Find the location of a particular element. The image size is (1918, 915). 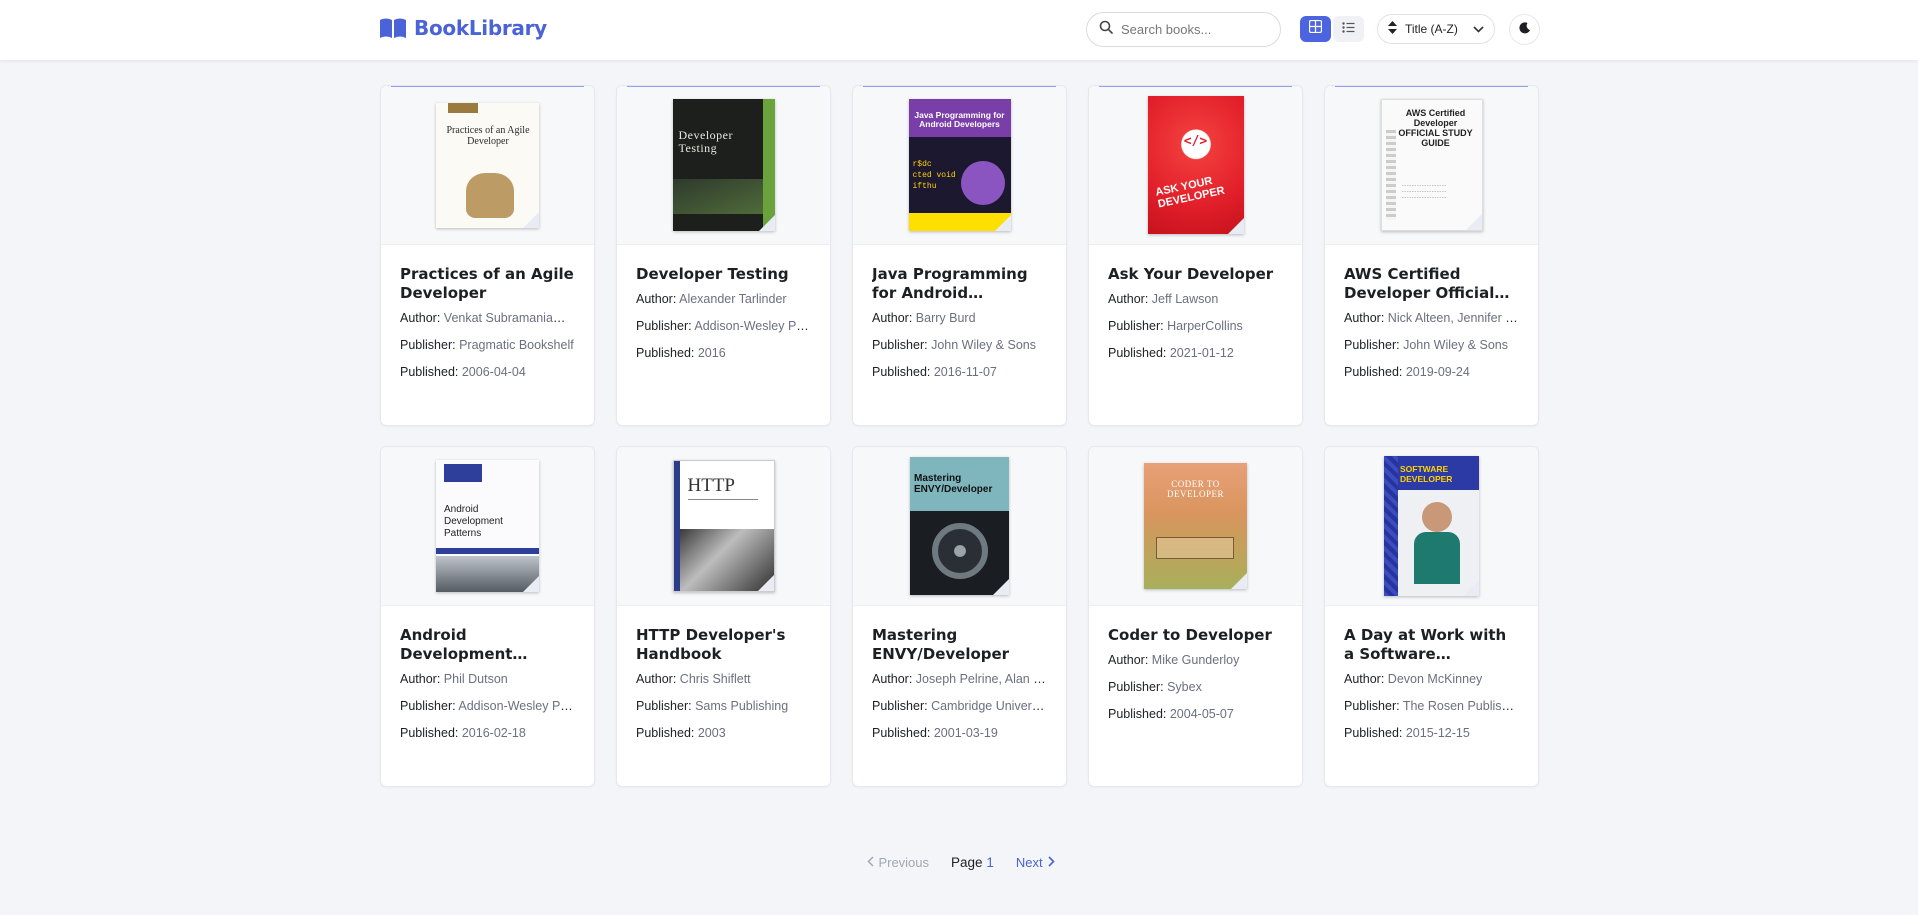

author-value: Joseph Pelrine, Alan Knight is located at coordinates (981, 679).